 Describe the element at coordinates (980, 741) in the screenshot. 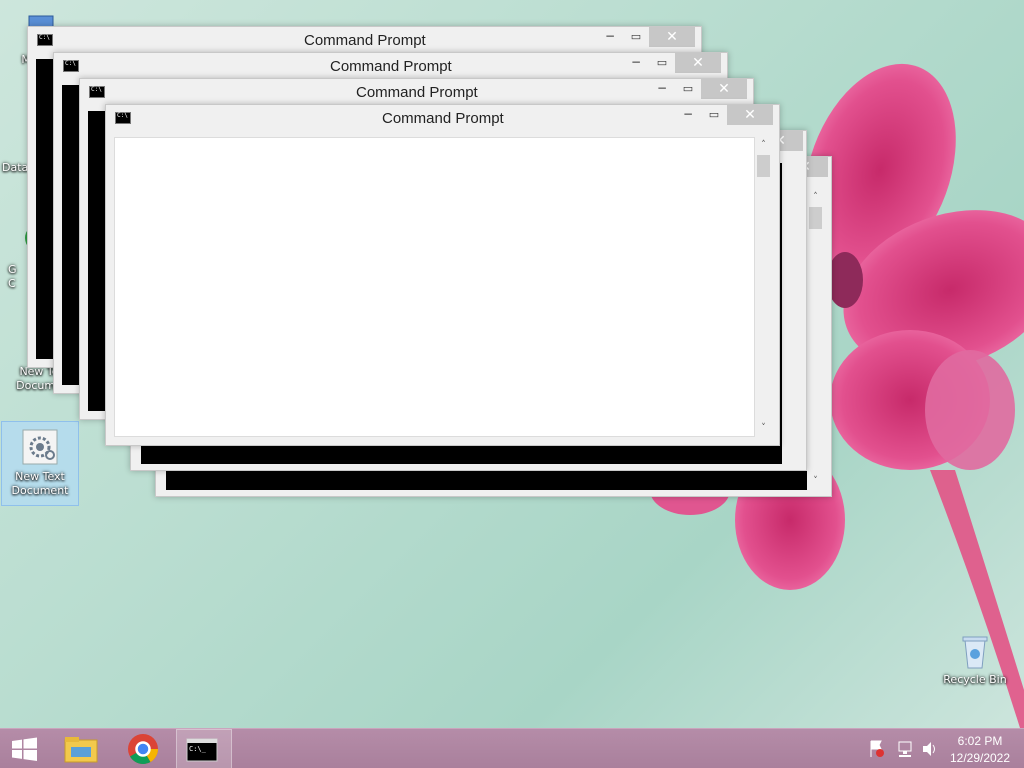

I see `clock-time: 6:02 PM` at that location.